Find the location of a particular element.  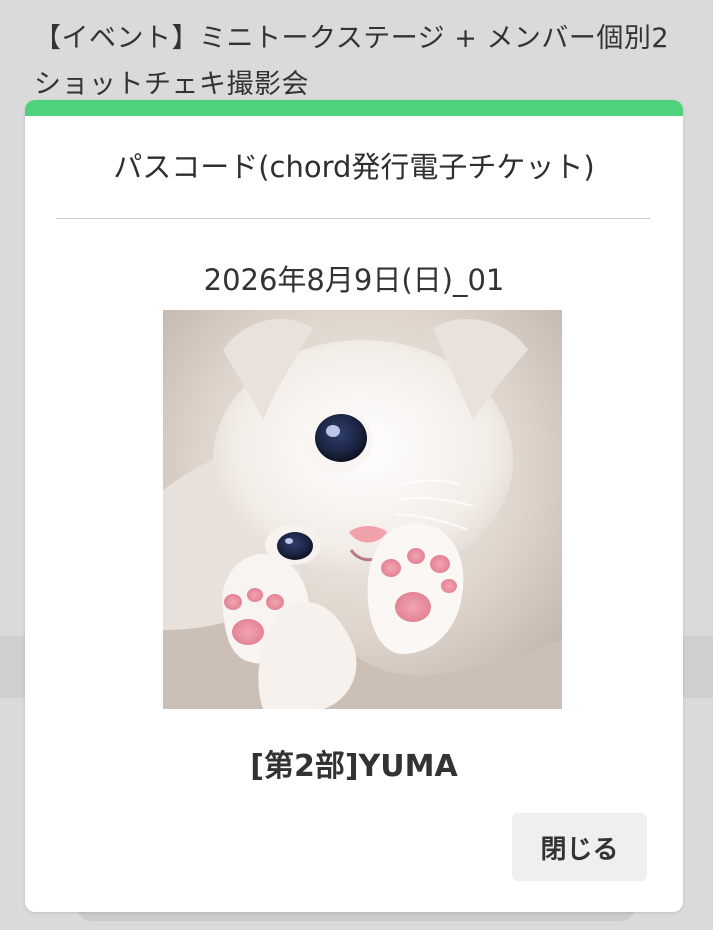

event-title-line-1: 【イベント】ミニトークステージ + メンバー個別2 is located at coordinates (352, 38).